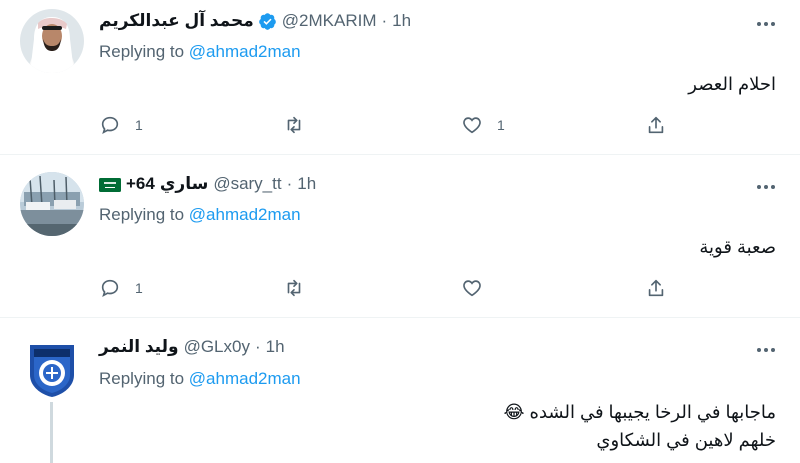 This screenshot has width=800, height=463. I want to click on like-button, so click(472, 288).